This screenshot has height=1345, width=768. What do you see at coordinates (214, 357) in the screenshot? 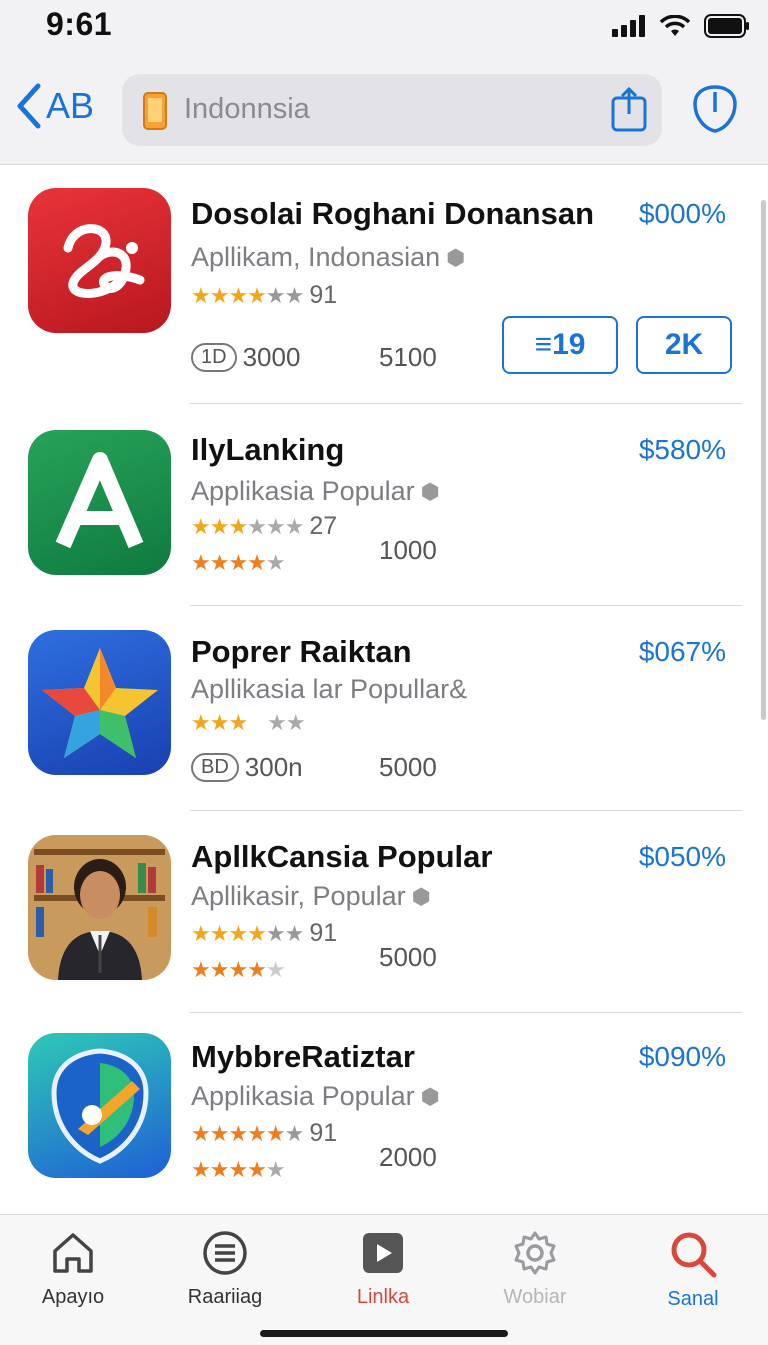
I see `app-badge: 1D` at bounding box center [214, 357].